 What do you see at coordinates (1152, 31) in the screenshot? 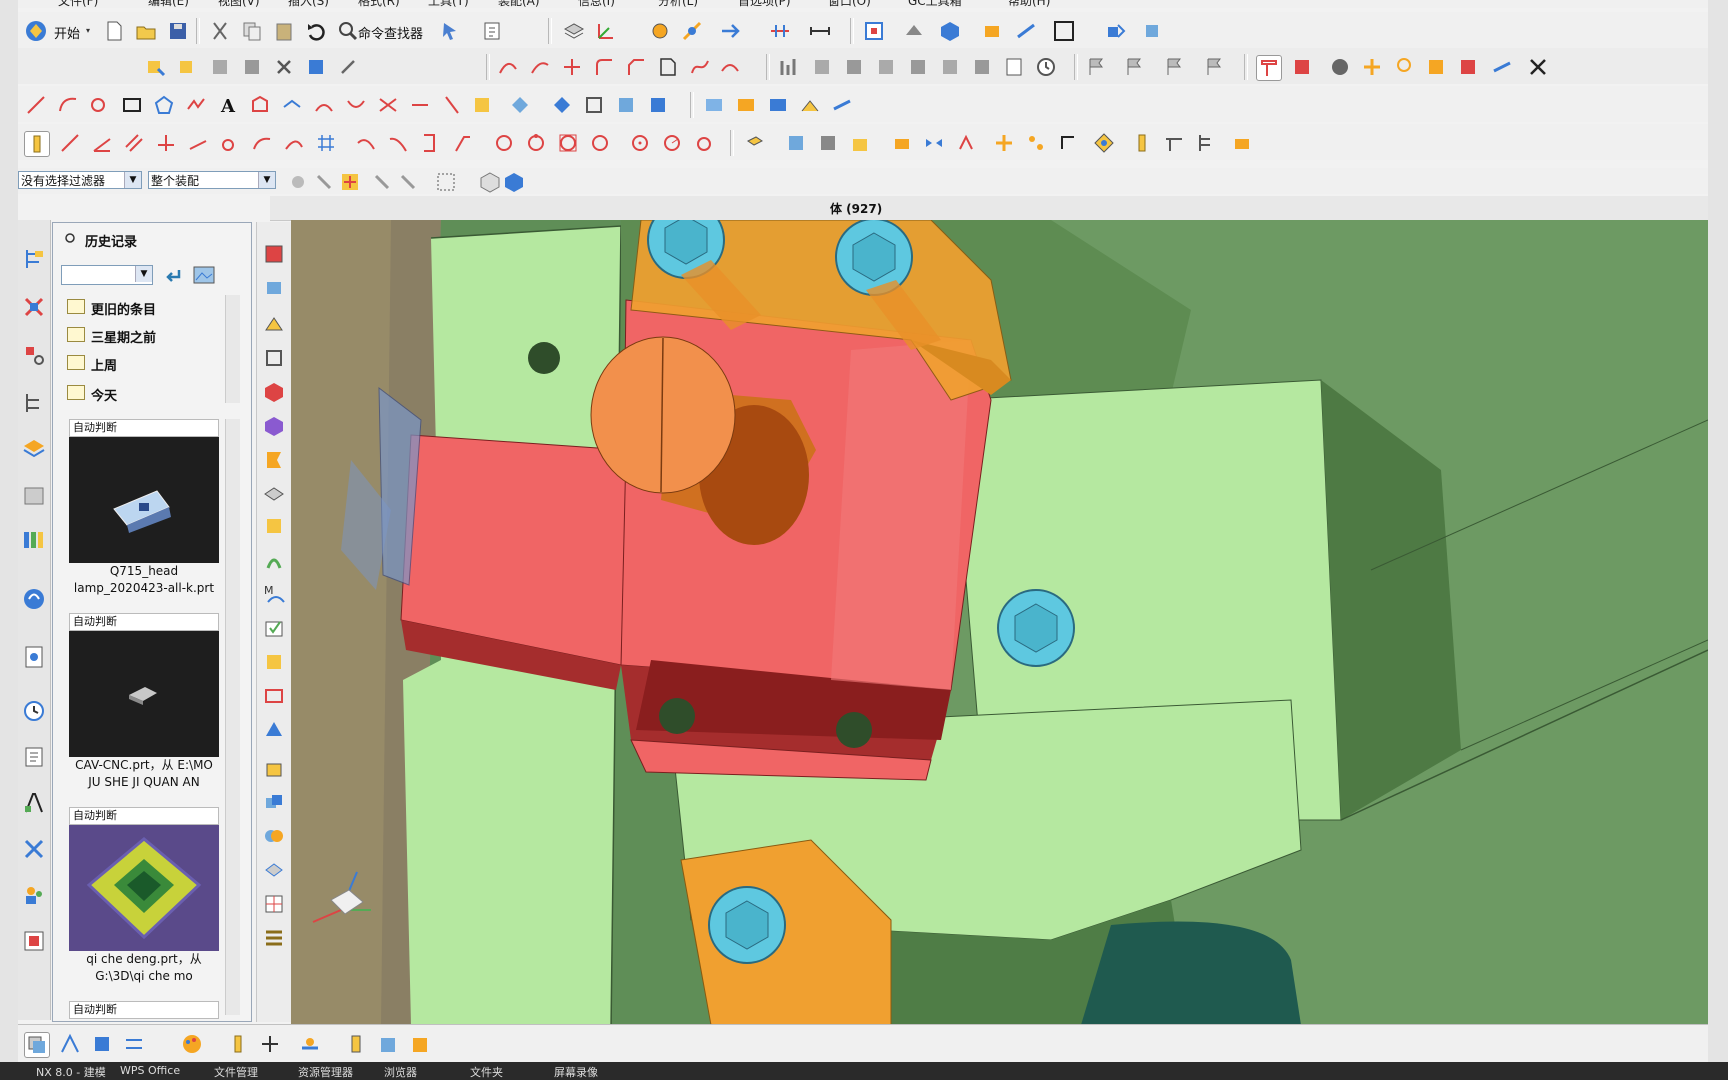
I see `component-icon` at bounding box center [1152, 31].